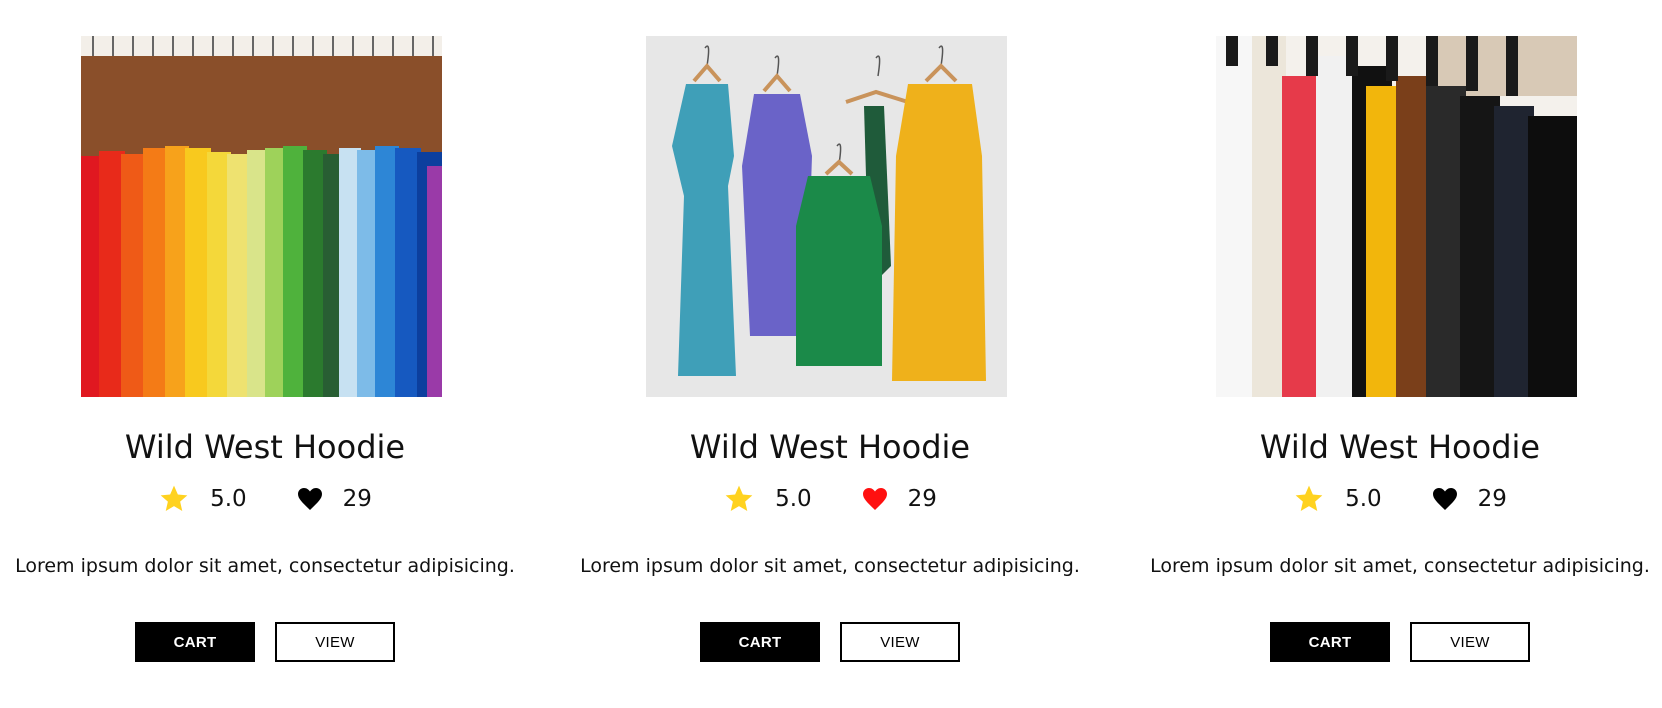 The height and width of the screenshot is (708, 1662). I want to click on hanging-garments-image, so click(826, 216).